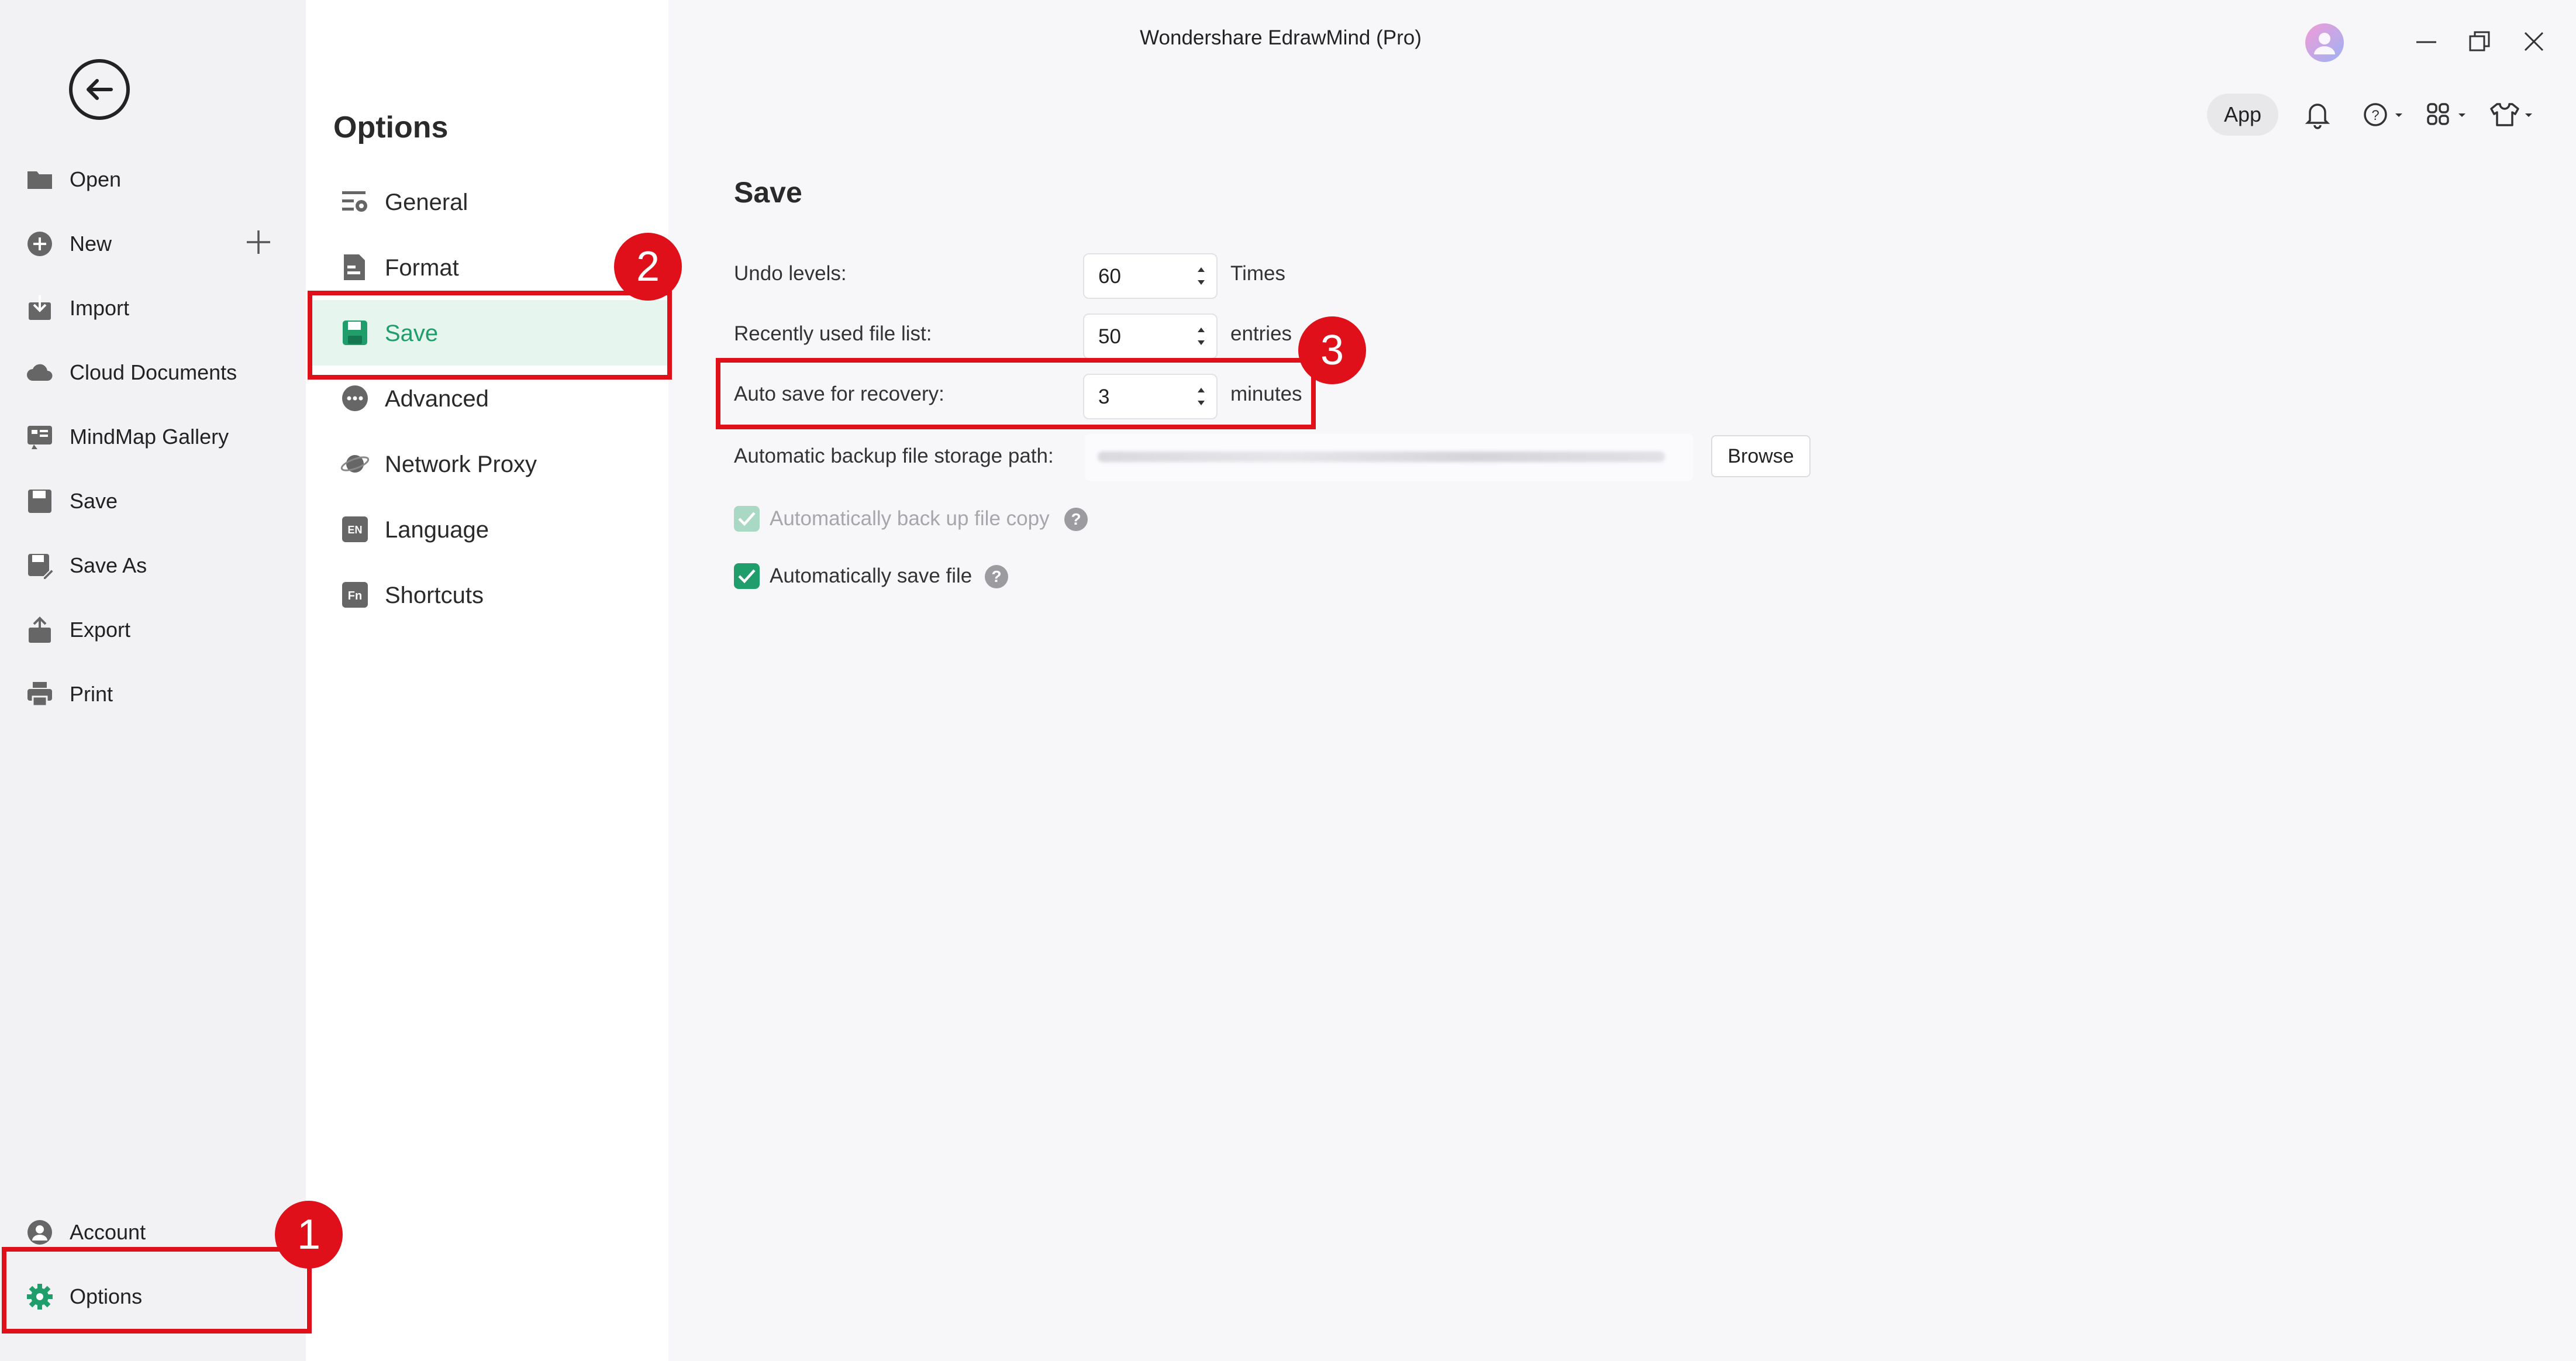 Image resolution: width=2576 pixels, height=1361 pixels. Describe the element at coordinates (490, 335) in the screenshot. I see `annotation-box-save-tab` at that location.